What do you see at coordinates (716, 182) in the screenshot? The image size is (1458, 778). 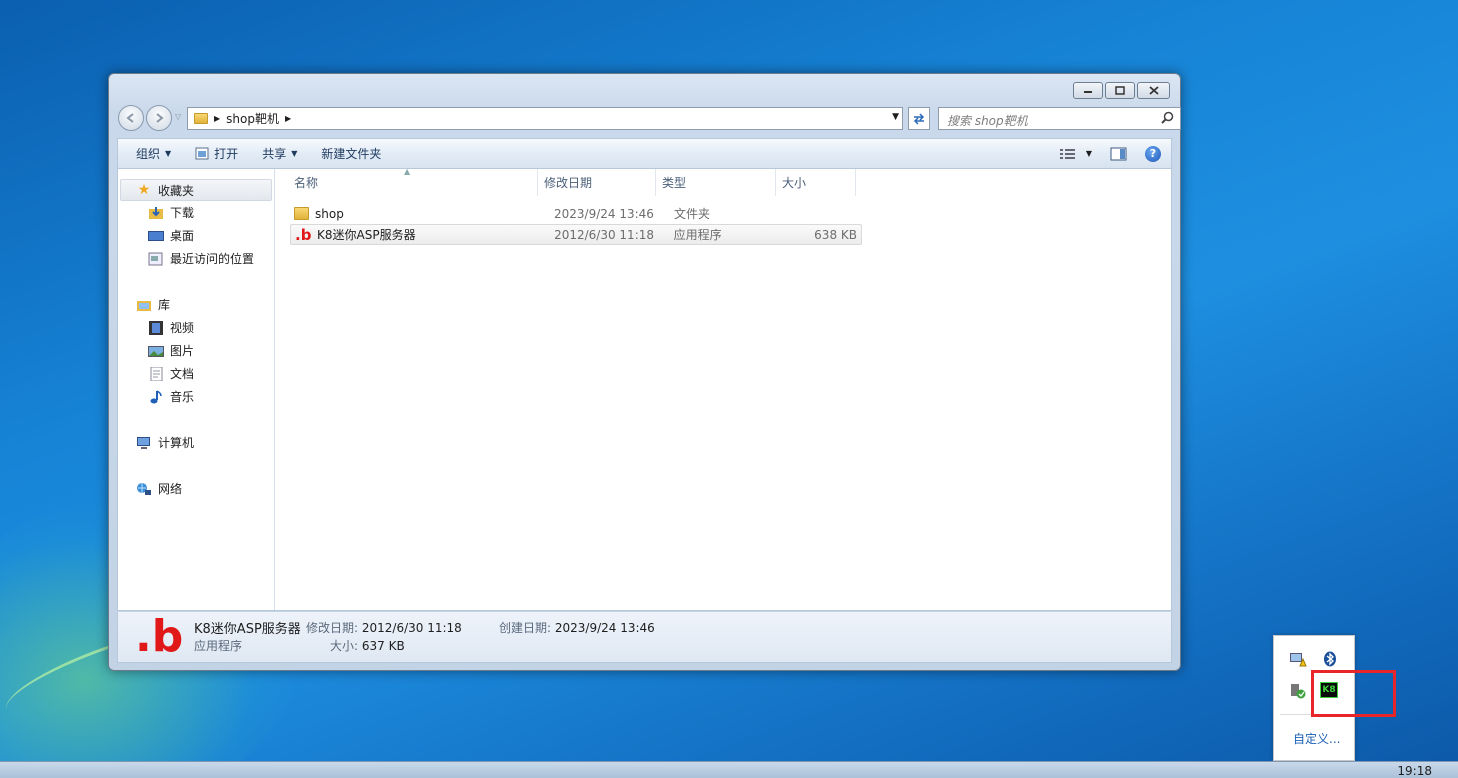 I see `column-header-type: 类型` at bounding box center [716, 182].